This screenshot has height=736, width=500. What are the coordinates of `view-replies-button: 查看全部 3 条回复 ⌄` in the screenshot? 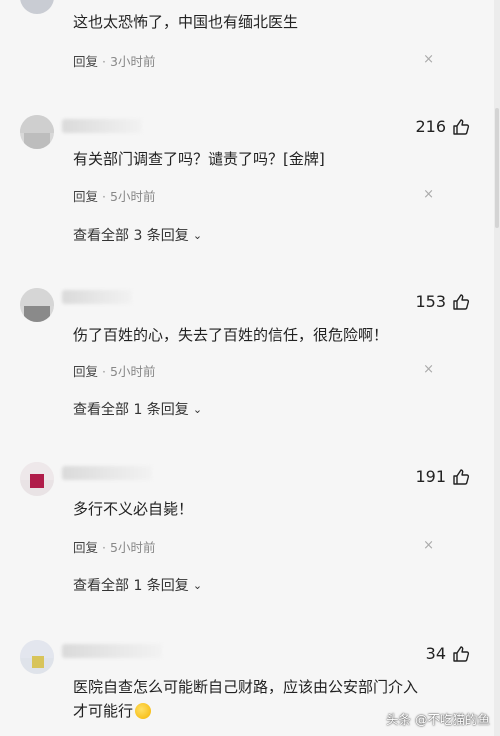 It's located at (137, 235).